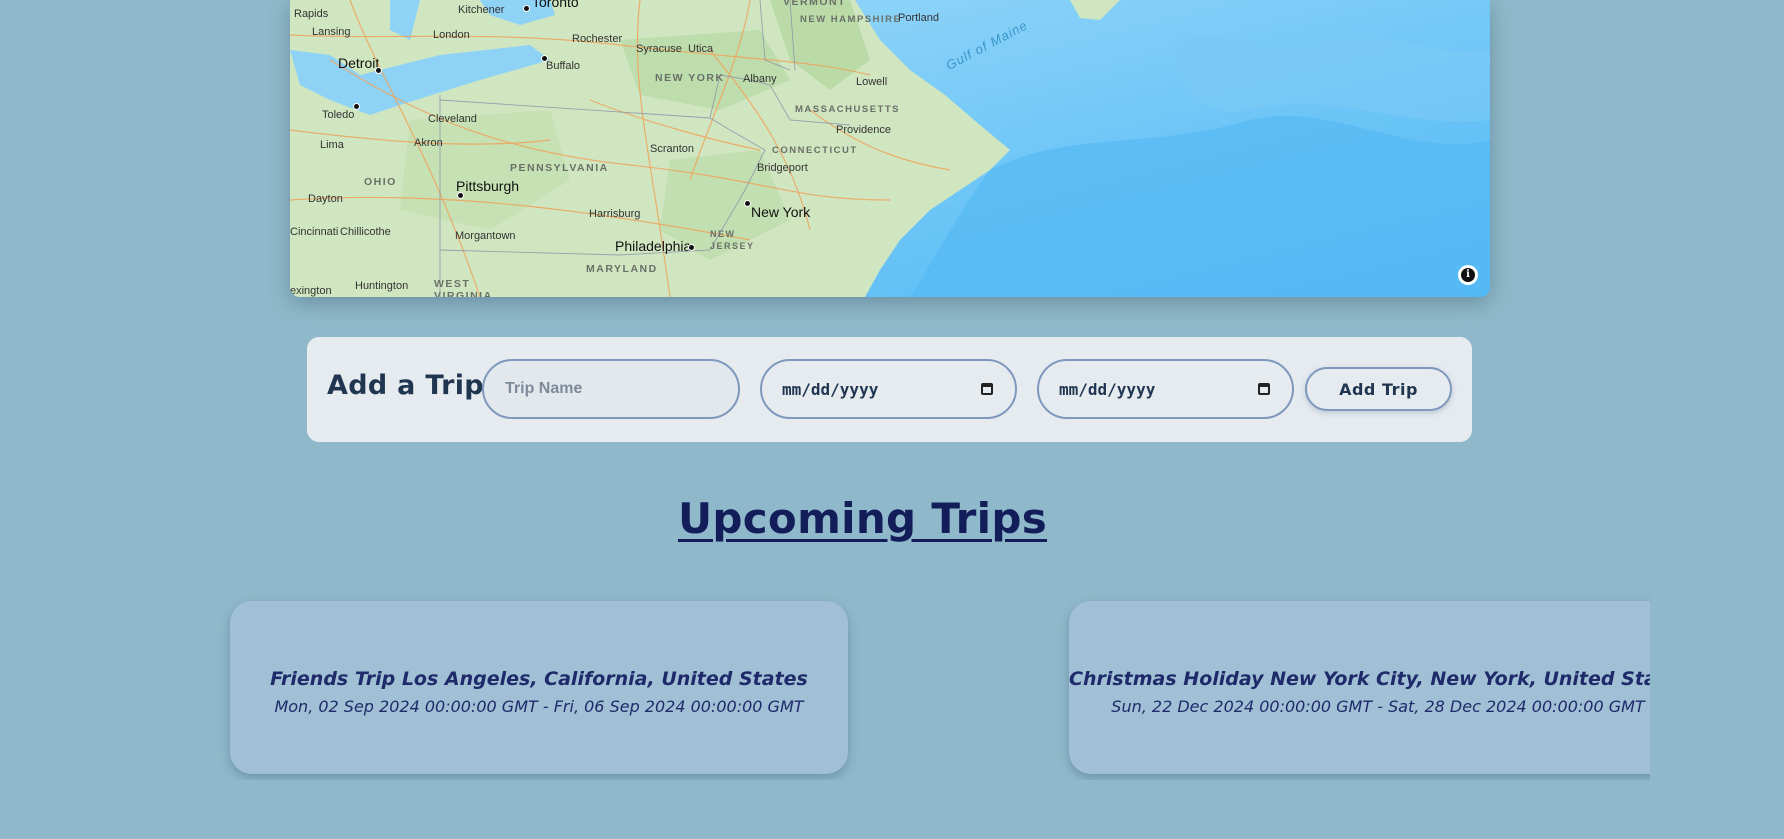 The width and height of the screenshot is (1784, 839). I want to click on map-label-city: Syracuse, so click(659, 49).